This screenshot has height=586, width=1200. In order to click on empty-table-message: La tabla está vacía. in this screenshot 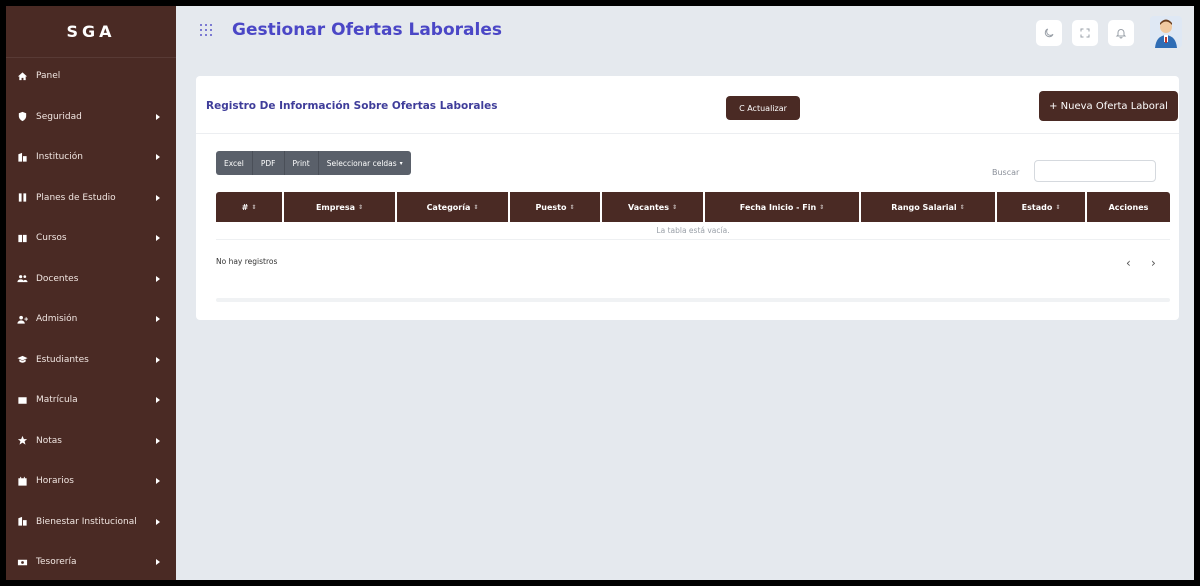, I will do `click(693, 231)`.